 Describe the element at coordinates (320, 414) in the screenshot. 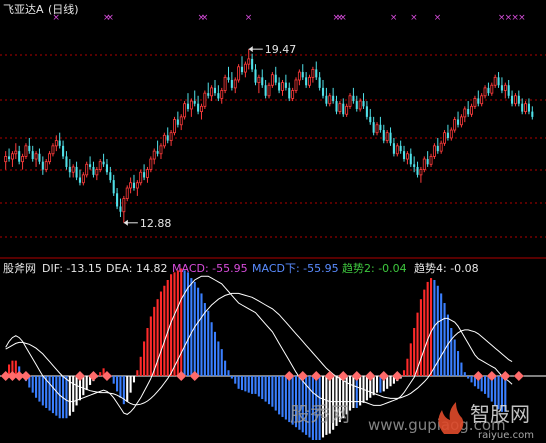

I see `watermark-left: 股秀网` at that location.